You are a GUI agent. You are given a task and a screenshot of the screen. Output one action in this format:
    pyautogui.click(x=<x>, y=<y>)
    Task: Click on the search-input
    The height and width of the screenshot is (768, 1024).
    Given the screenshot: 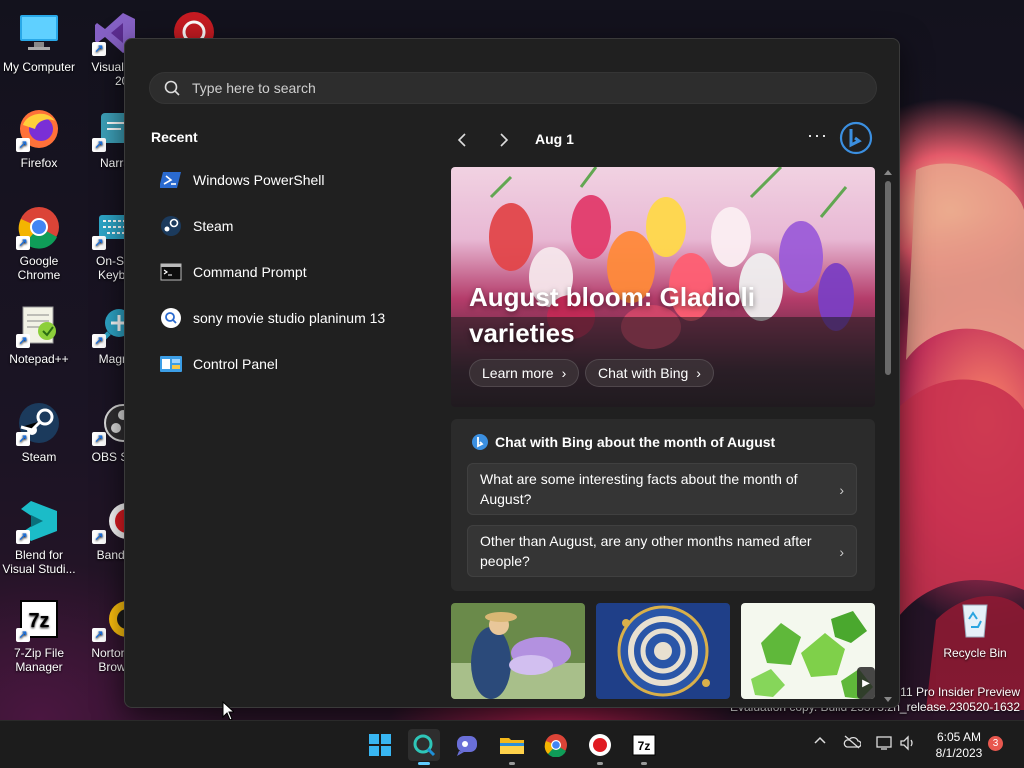 What is the action you would take?
    pyautogui.click(x=492, y=88)
    